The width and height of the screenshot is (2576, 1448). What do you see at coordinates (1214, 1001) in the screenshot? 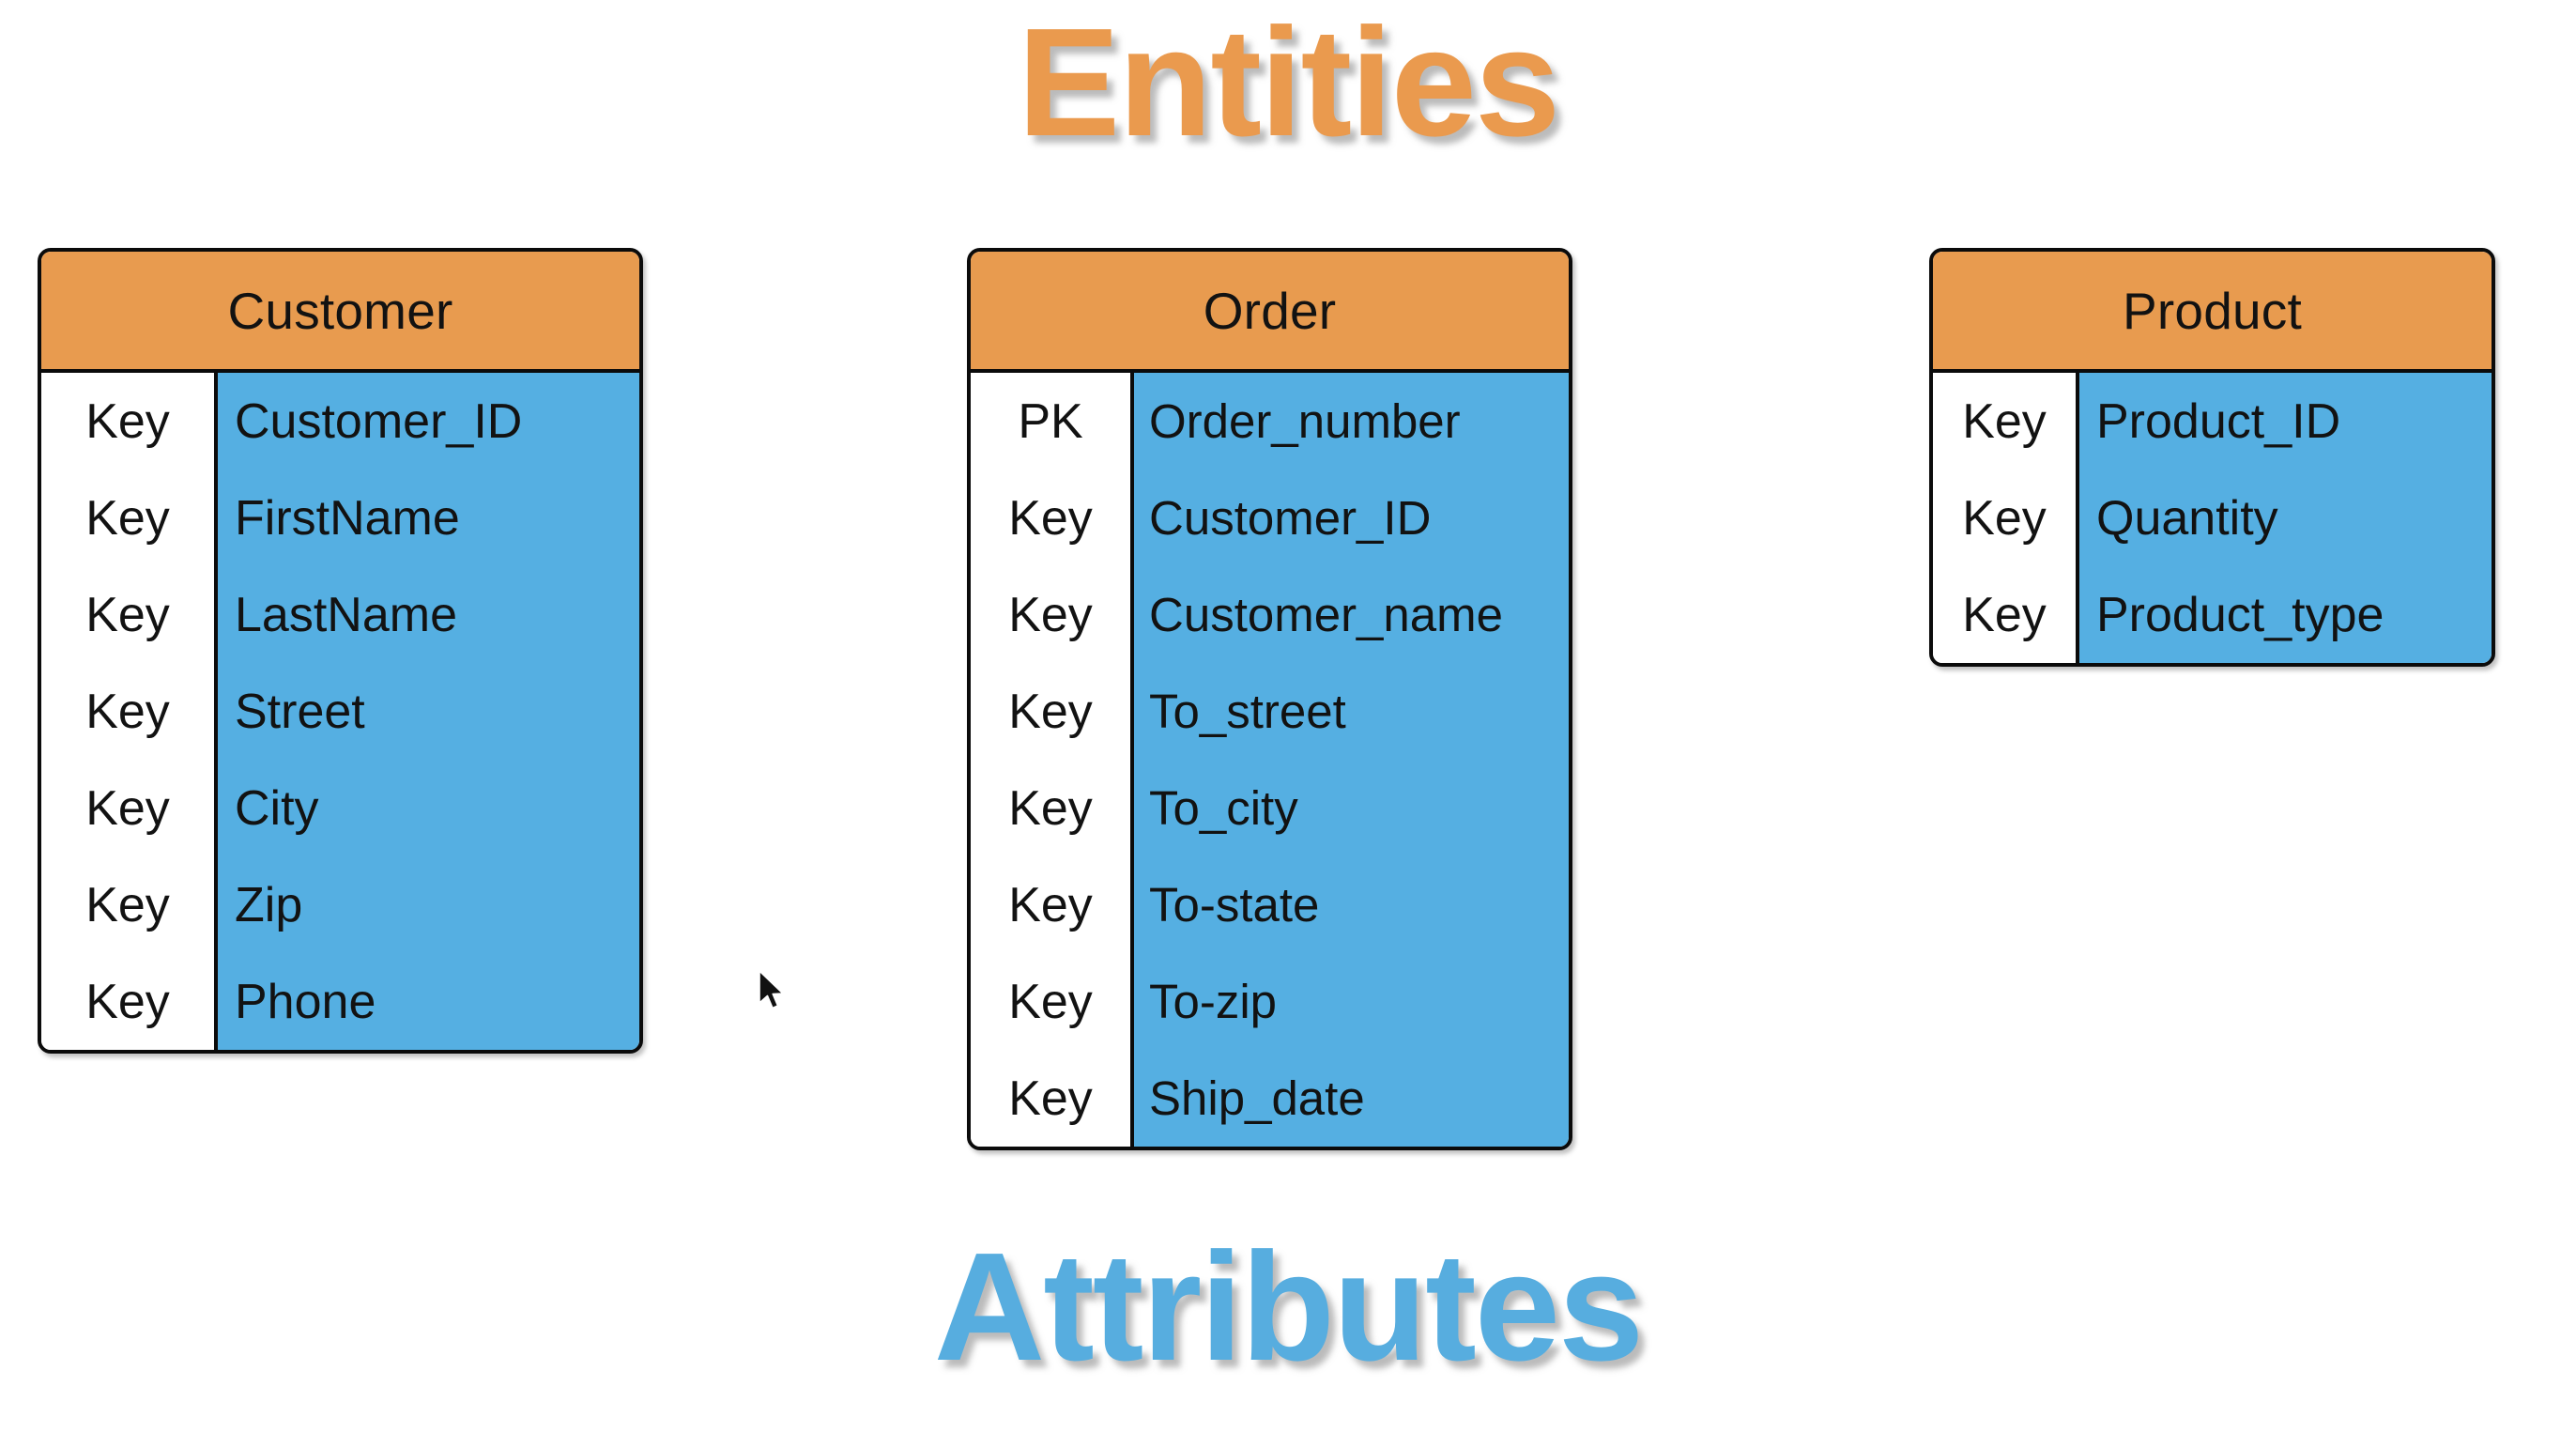
I see `attribute-cell: To-zip` at bounding box center [1214, 1001].